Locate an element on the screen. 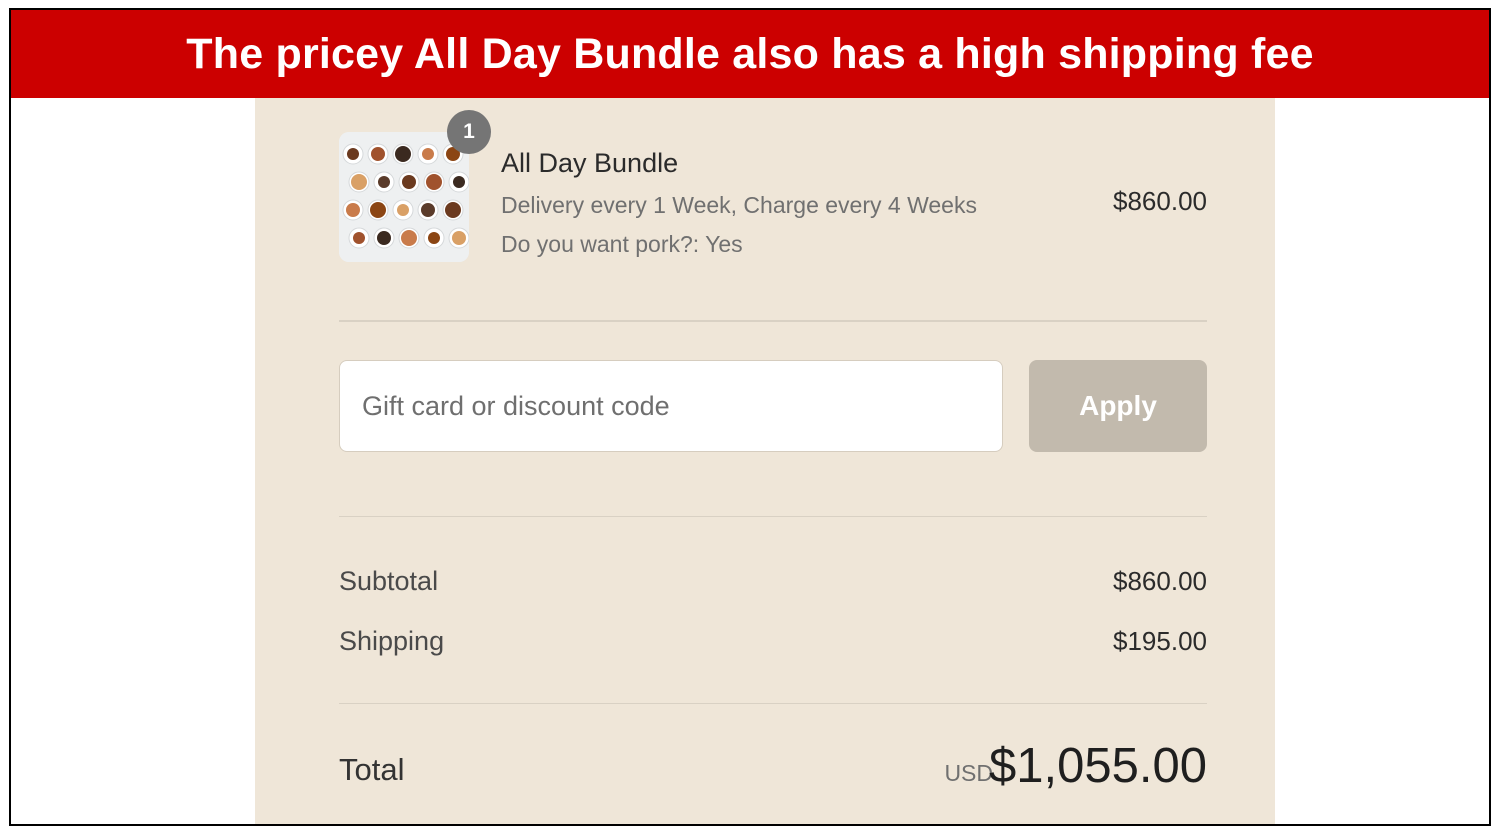 The width and height of the screenshot is (1504, 838). discount-code-input is located at coordinates (671, 406).